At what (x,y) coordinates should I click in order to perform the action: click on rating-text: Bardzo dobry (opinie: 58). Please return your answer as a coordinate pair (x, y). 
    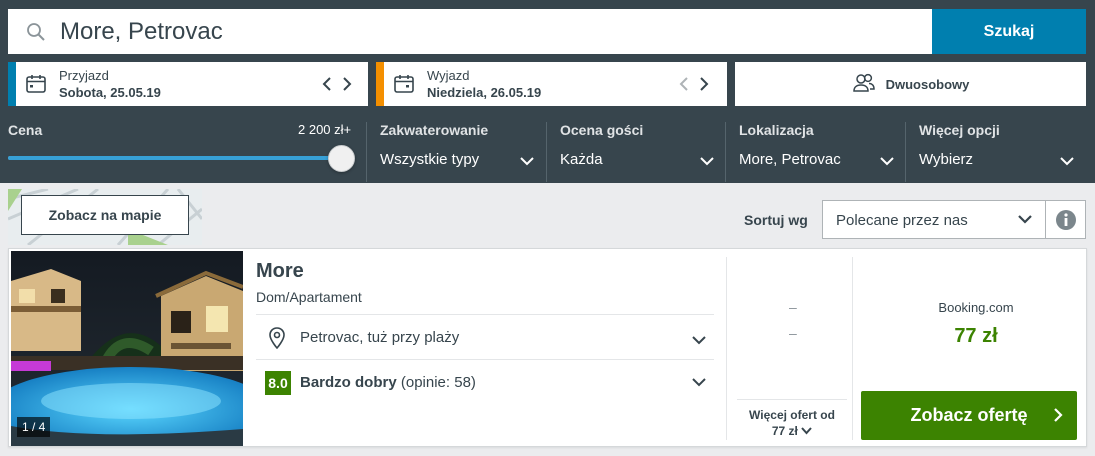
    Looking at the image, I should click on (388, 382).